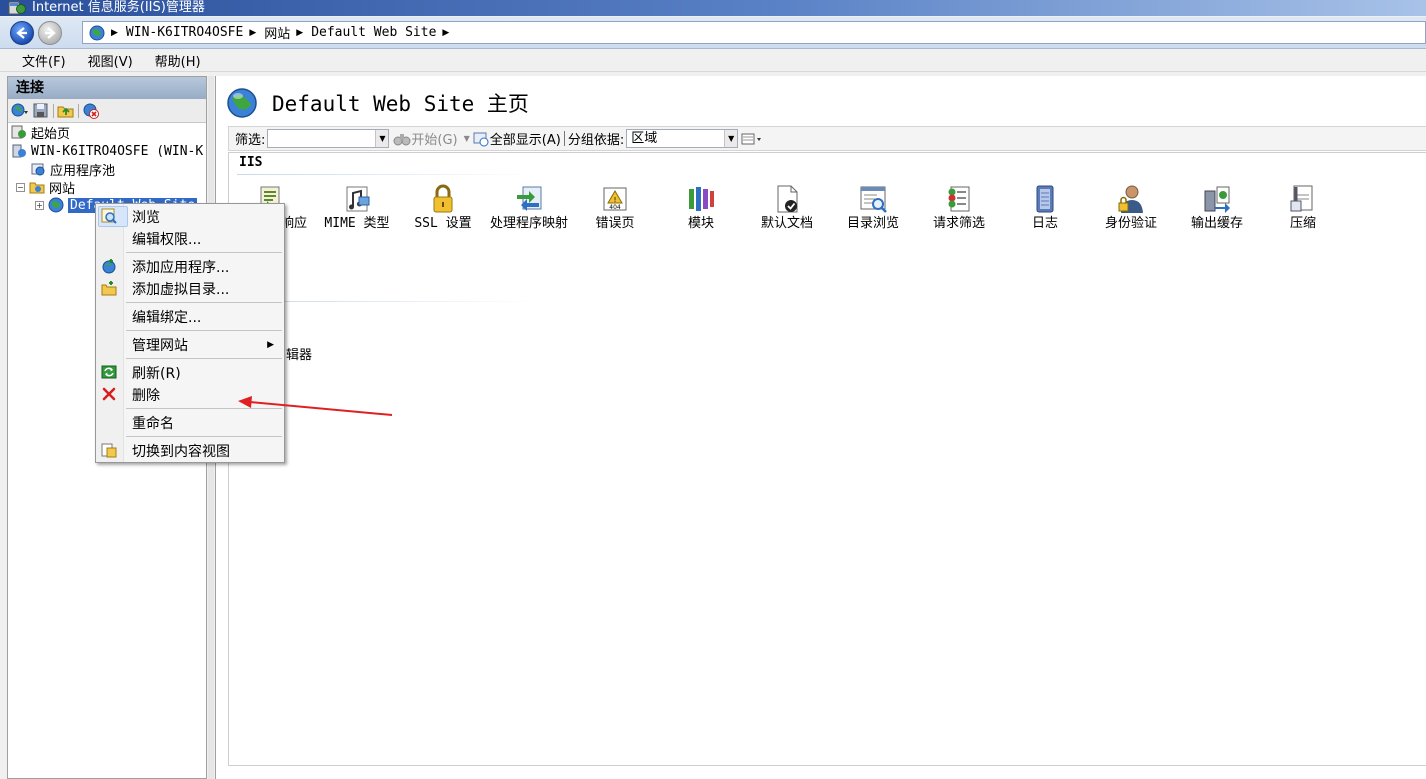 The image size is (1426, 779). Describe the element at coordinates (91, 110) in the screenshot. I see `disconnect-icon` at that location.